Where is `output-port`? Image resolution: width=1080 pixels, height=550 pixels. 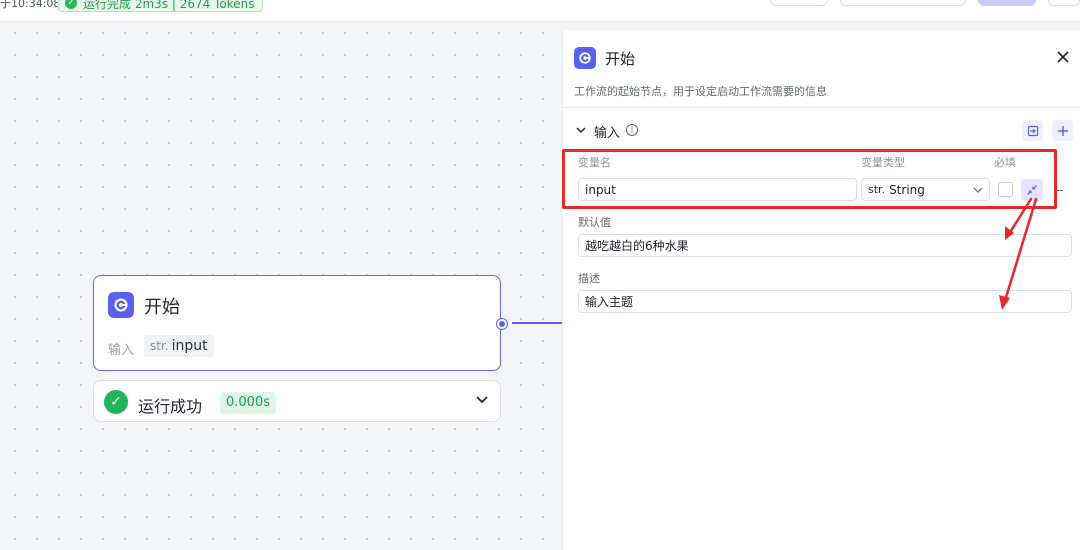
output-port is located at coordinates (502, 324).